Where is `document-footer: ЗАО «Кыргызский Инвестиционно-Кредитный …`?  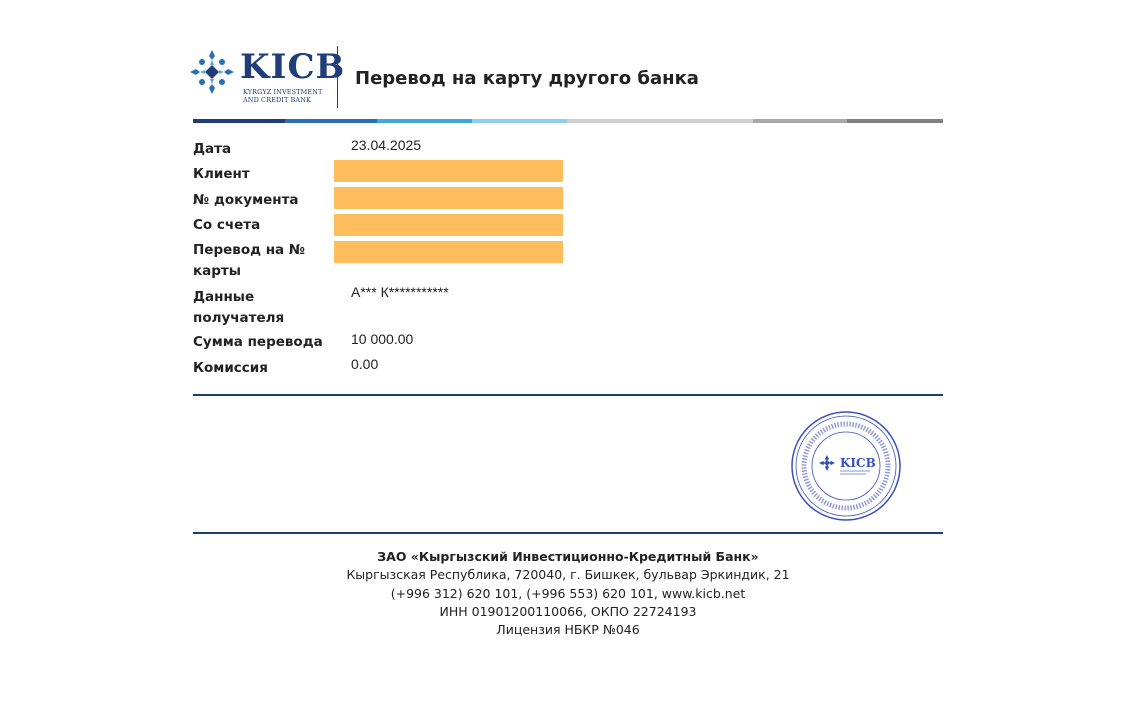
document-footer: ЗАО «Кыргызский Инвестиционно-Кредитный … is located at coordinates (568, 593).